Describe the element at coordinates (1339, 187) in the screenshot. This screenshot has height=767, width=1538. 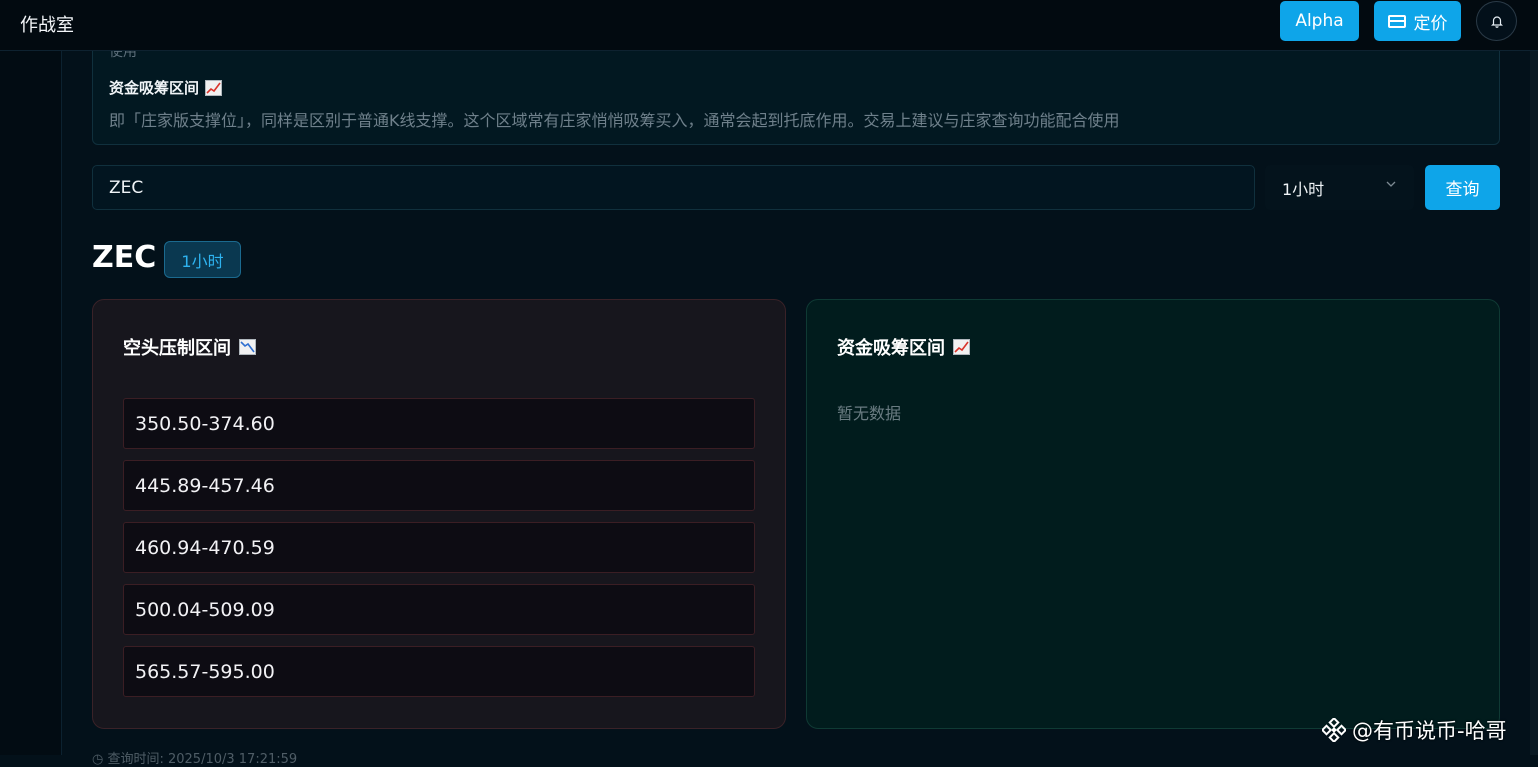
I see `interval-select: 1小时` at that location.